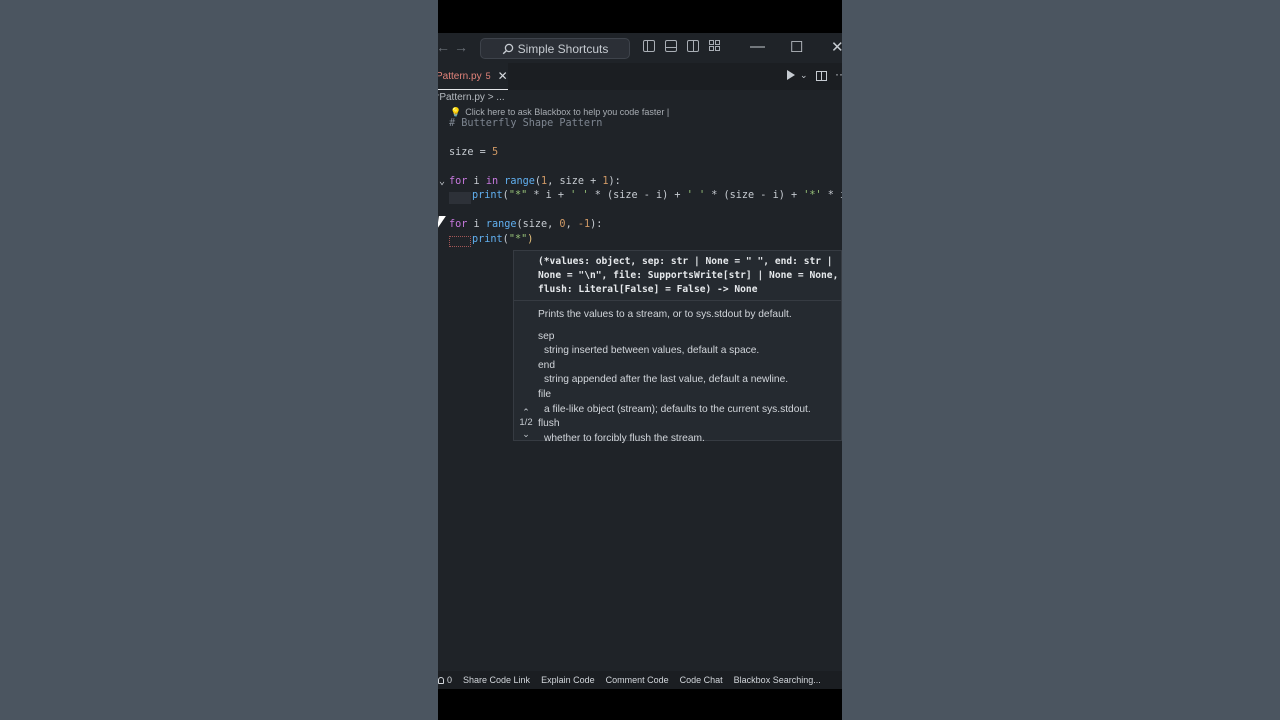 This screenshot has width=1280, height=720. Describe the element at coordinates (441, 680) in the screenshot. I see `bell-icon` at that location.